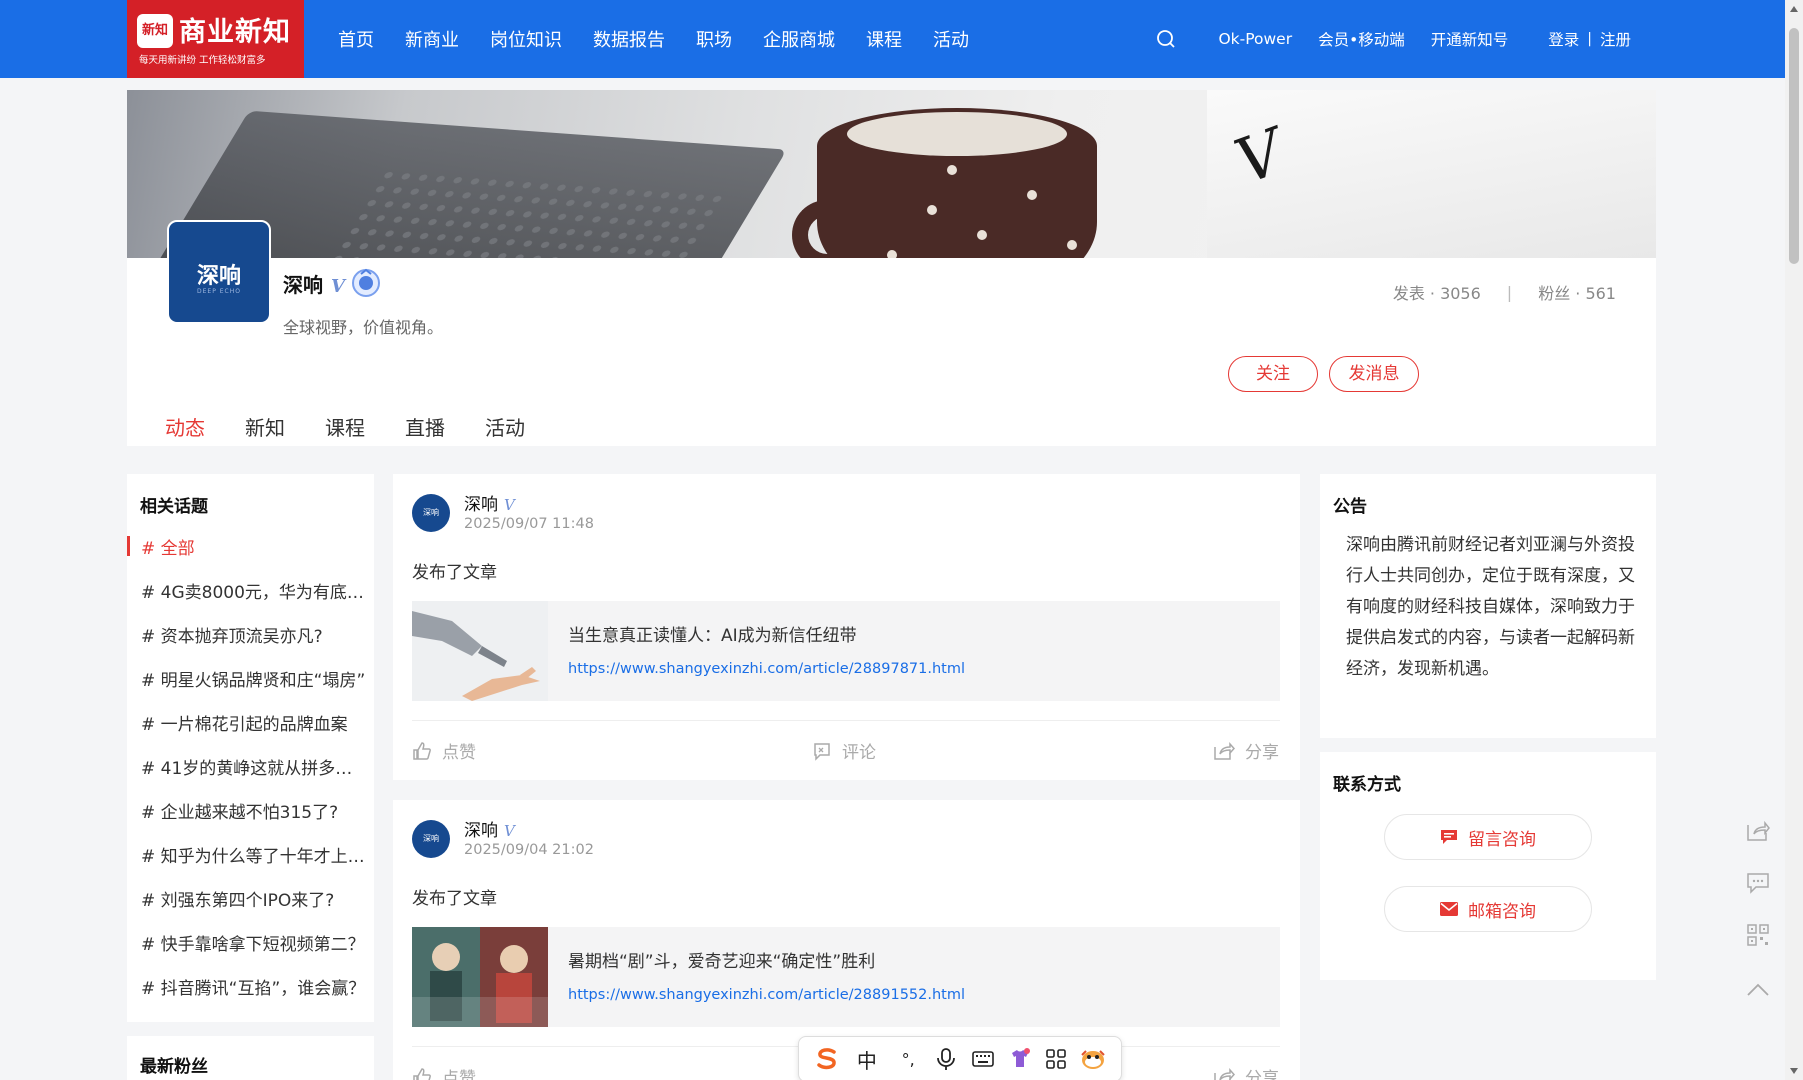  I want to click on profile-banner: V, so click(891, 174).